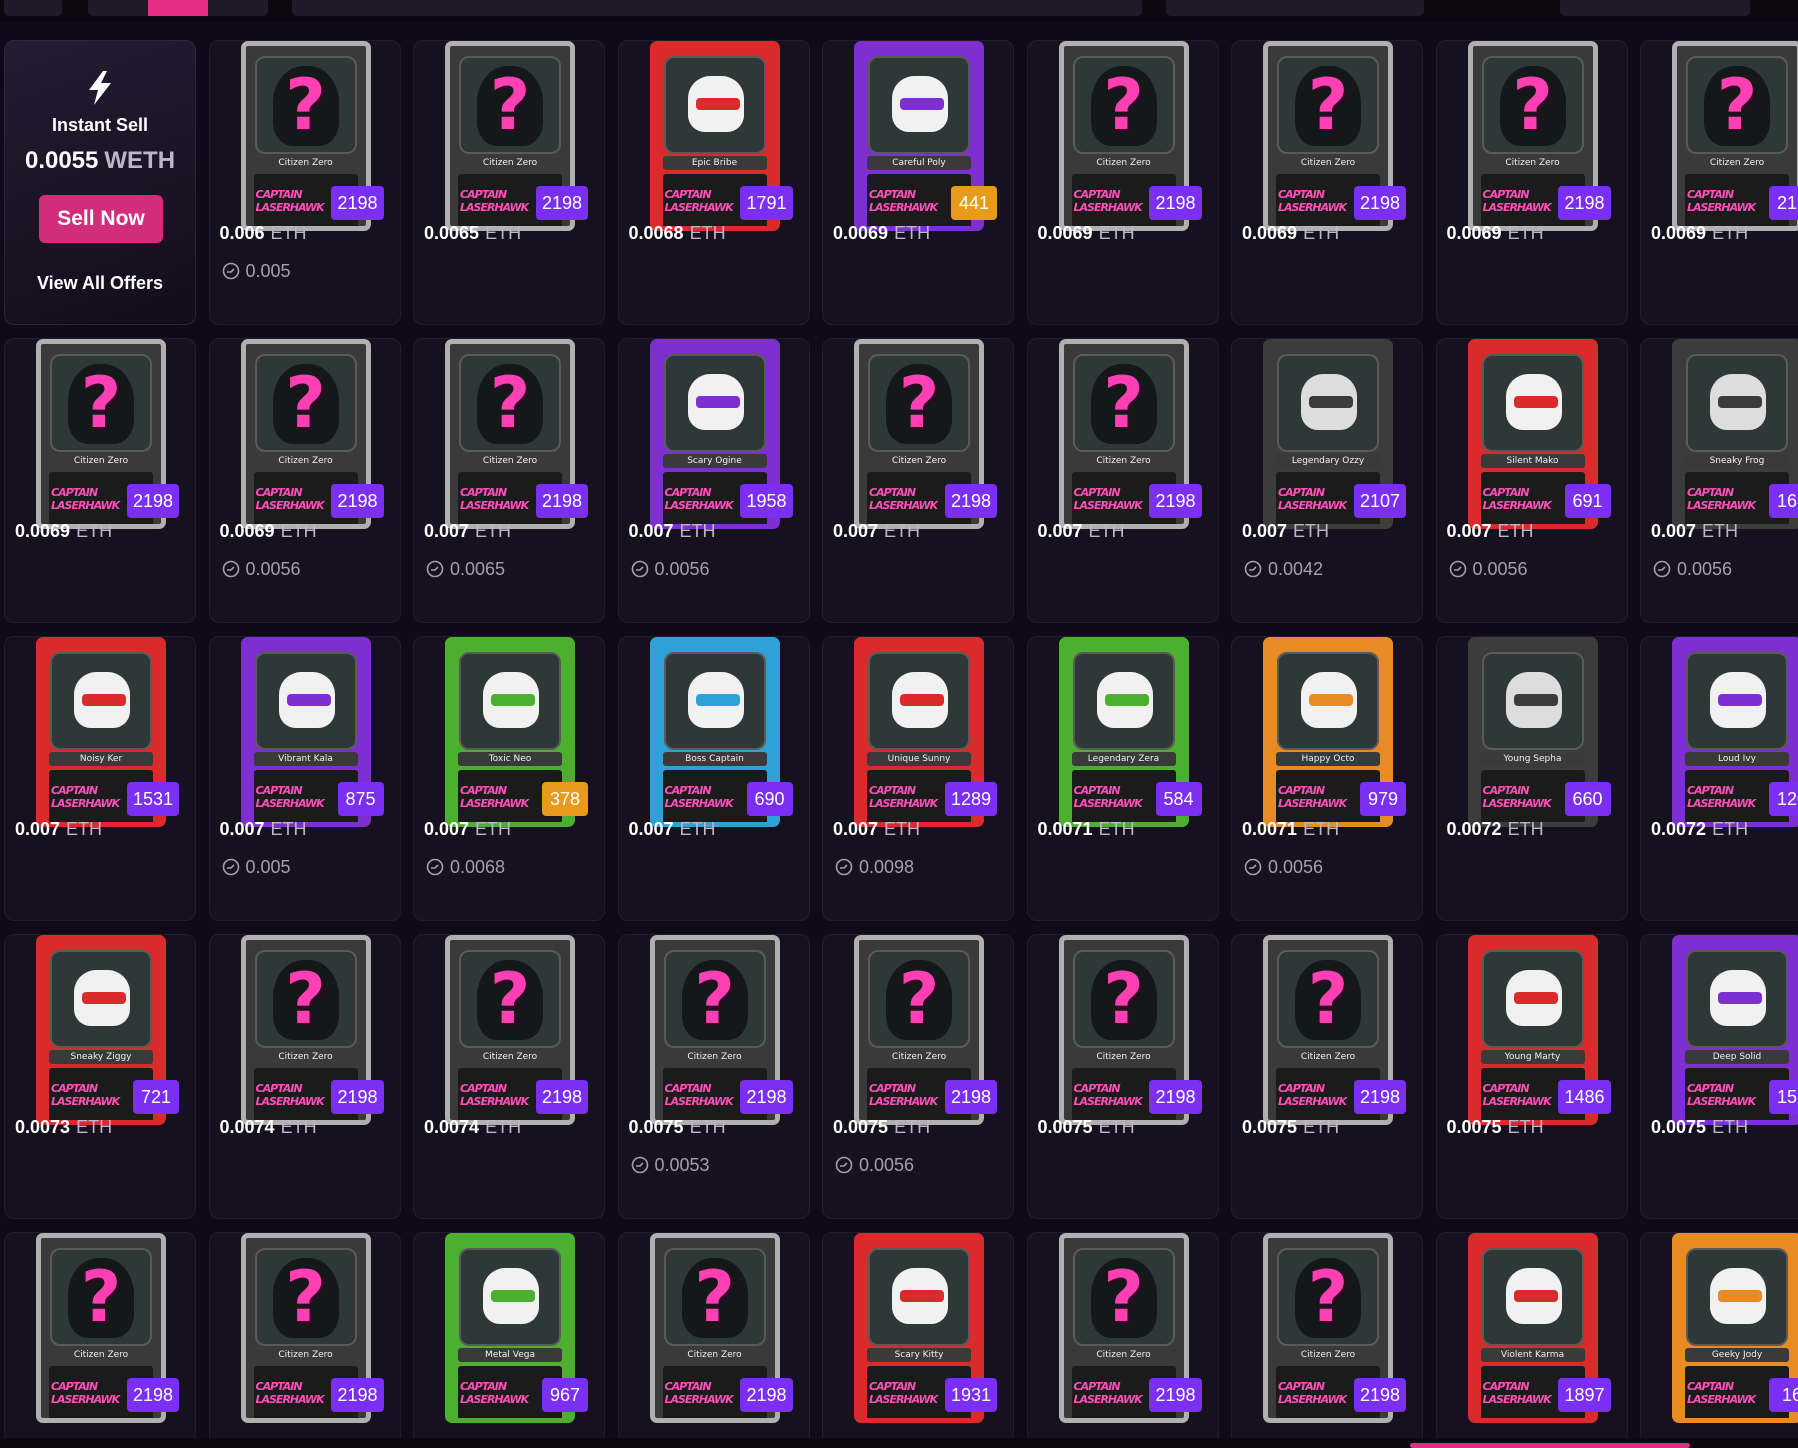  Describe the element at coordinates (1065, 829) in the screenshot. I see `price-value: 0.0071` at that location.